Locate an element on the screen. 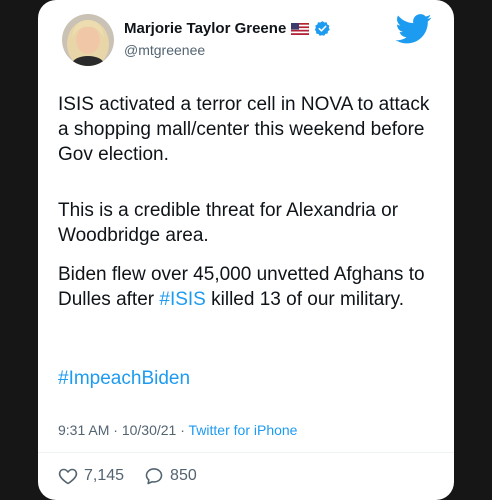 This screenshot has height=500, width=492. verified-badge-icon is located at coordinates (323, 28).